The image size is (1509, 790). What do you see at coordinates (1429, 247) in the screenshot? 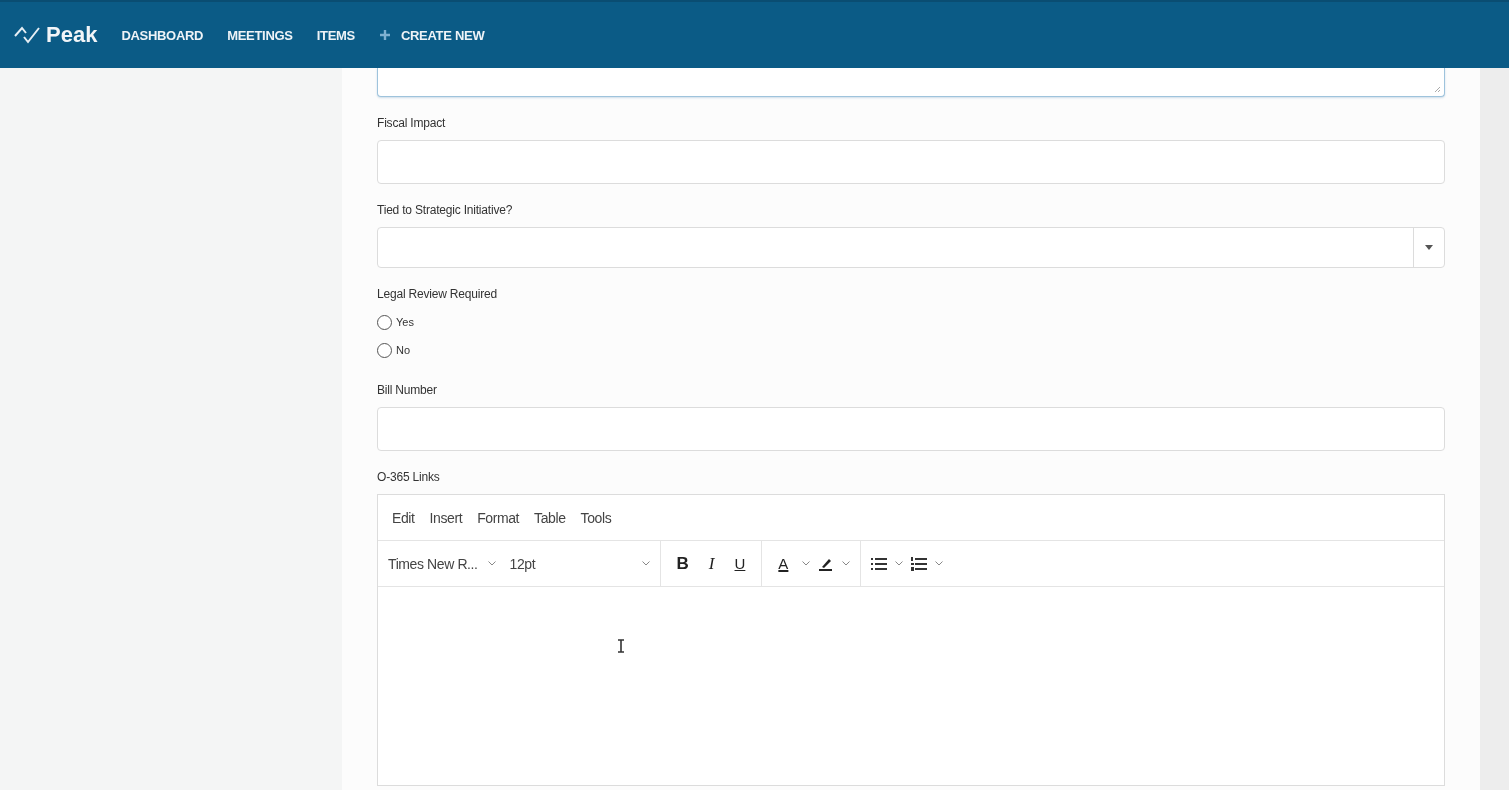
I see `caret-icon` at bounding box center [1429, 247].